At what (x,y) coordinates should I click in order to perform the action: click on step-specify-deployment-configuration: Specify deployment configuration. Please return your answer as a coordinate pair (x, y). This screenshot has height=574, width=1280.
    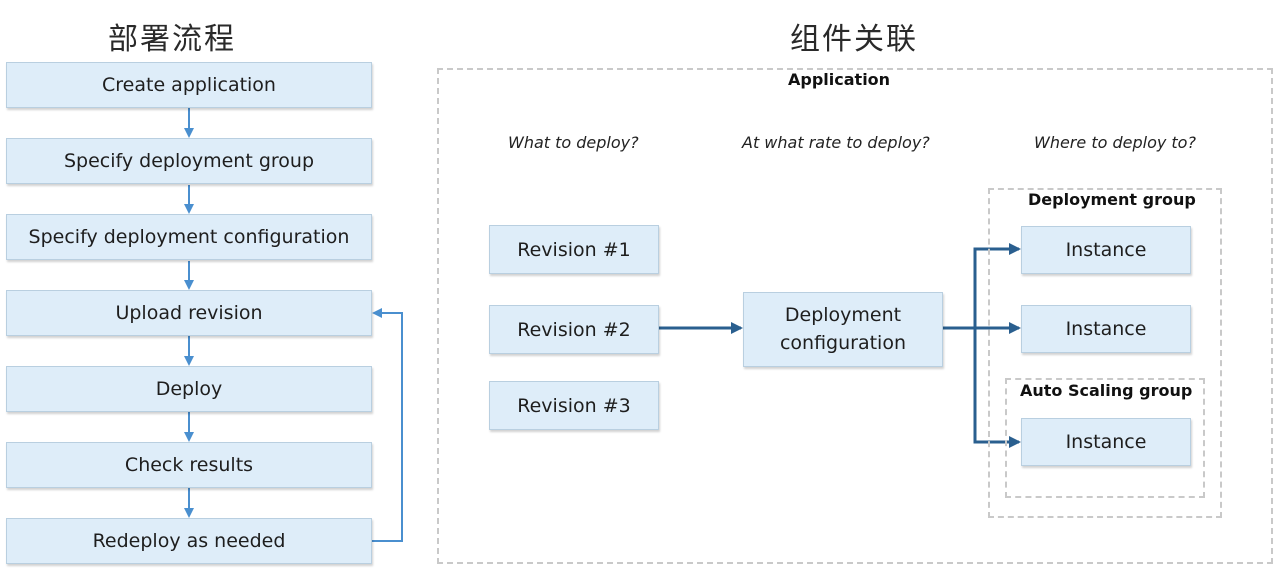
    Looking at the image, I should click on (189, 237).